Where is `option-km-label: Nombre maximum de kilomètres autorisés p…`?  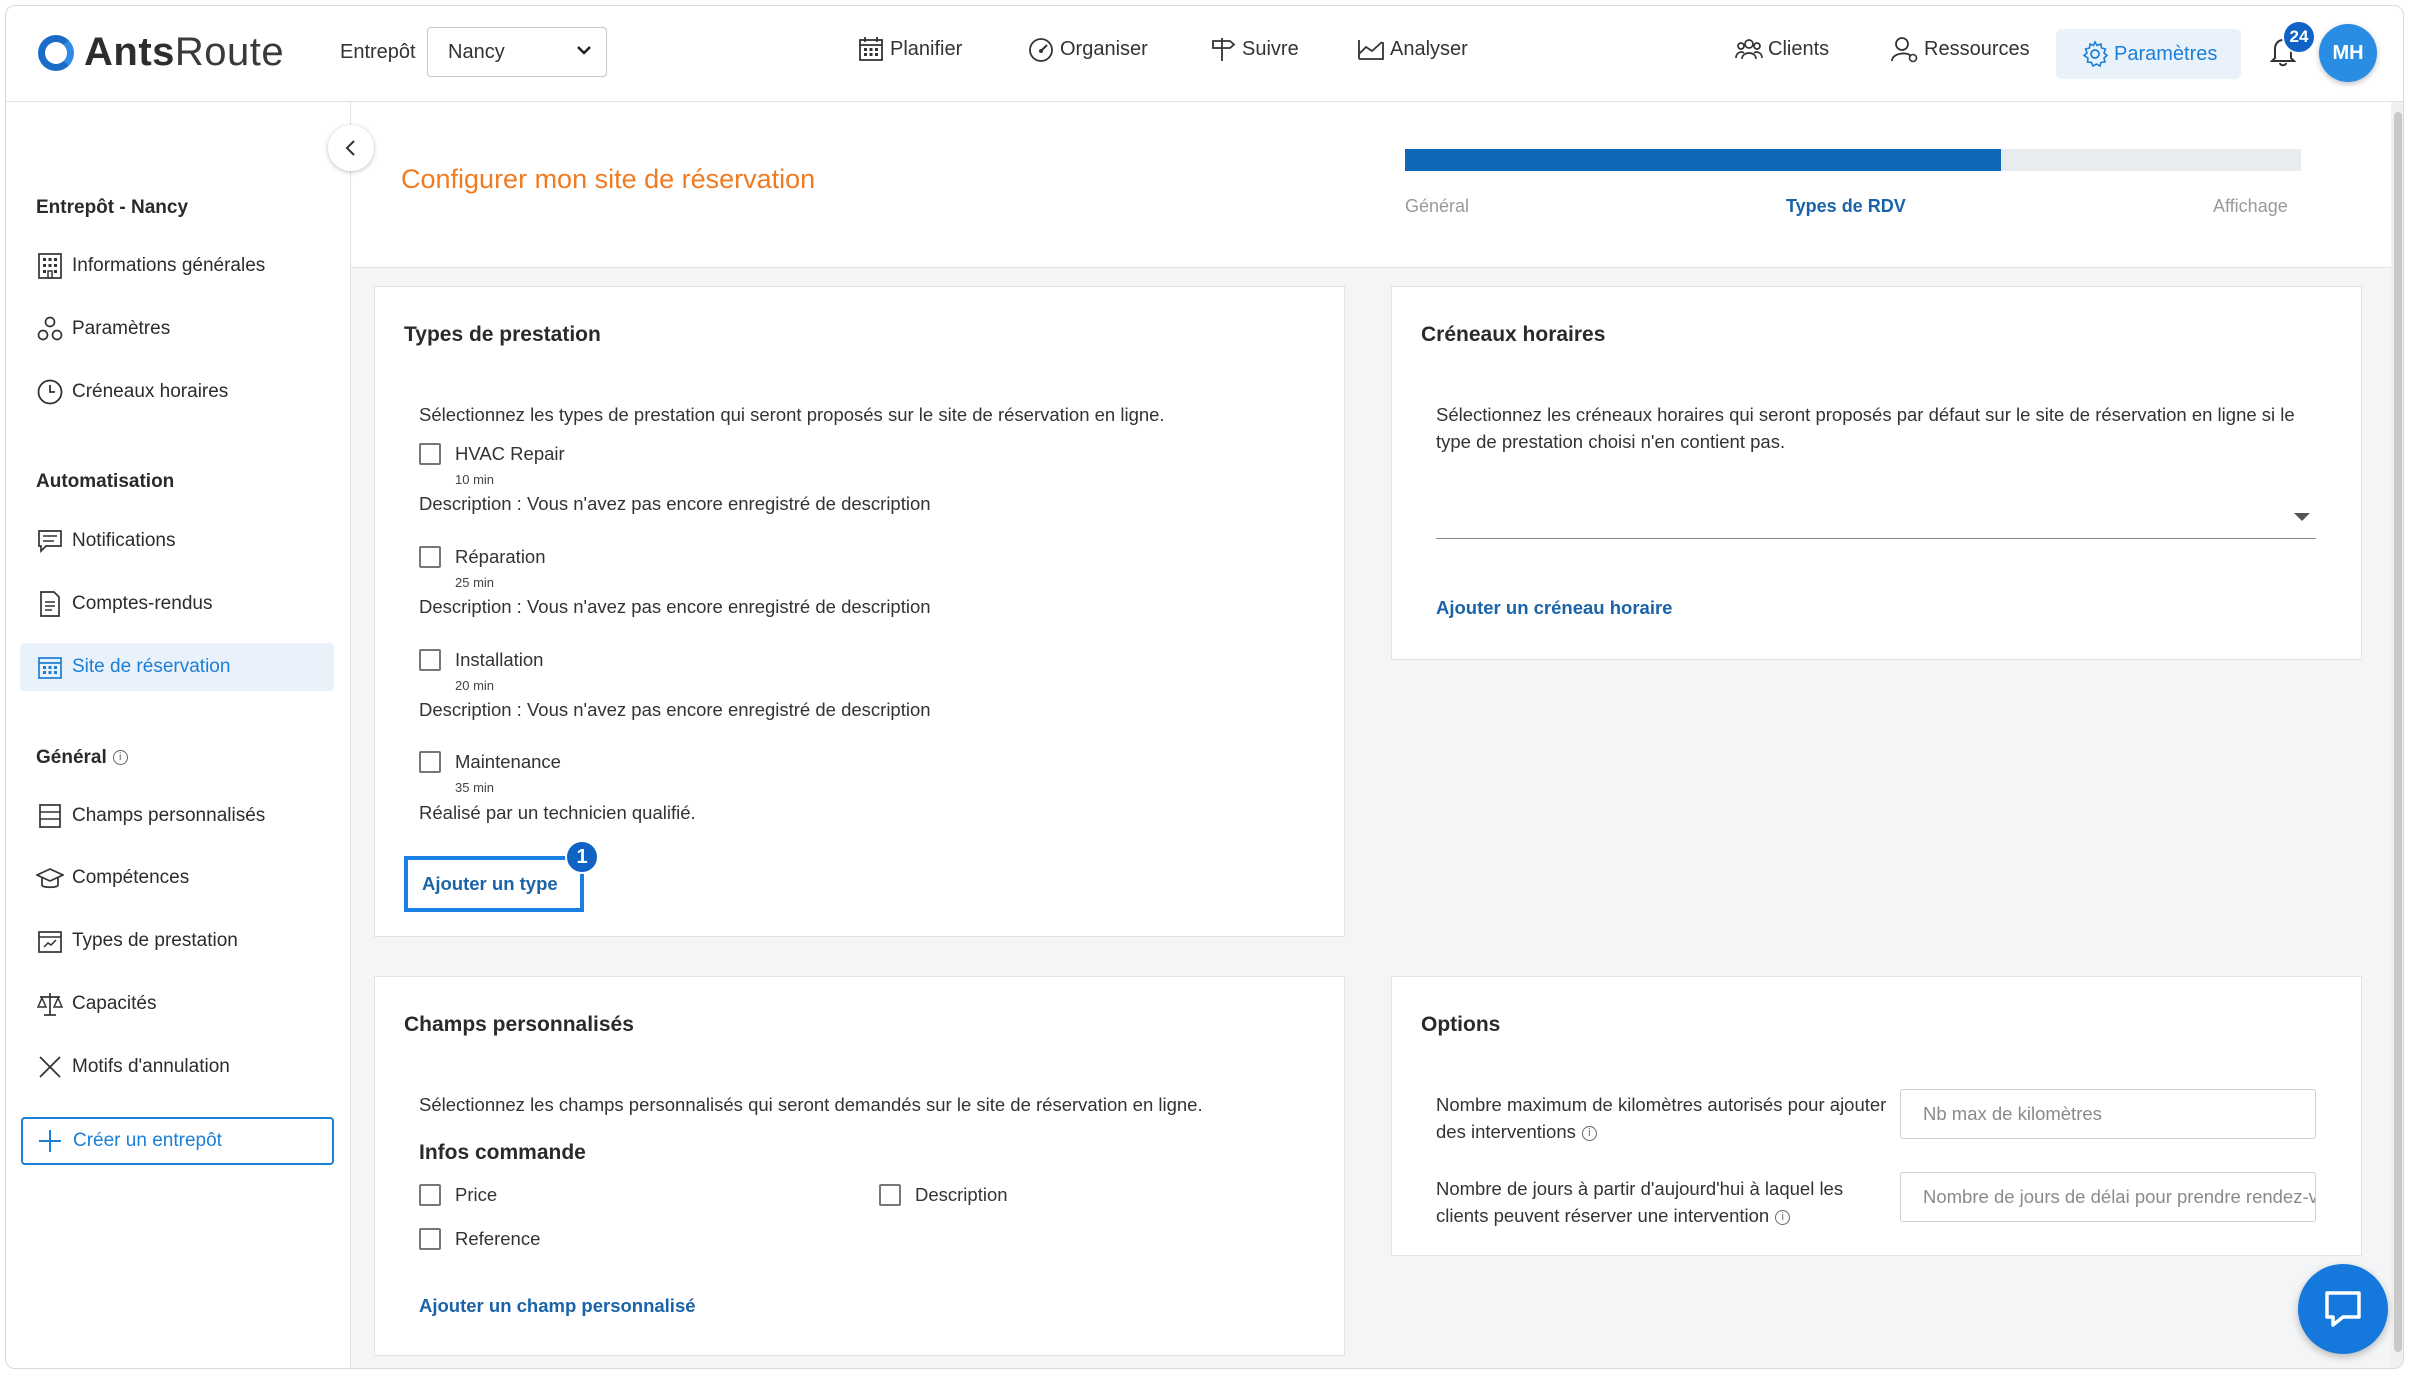
option-km-label: Nombre maximum de kilomètres autorisés p… is located at coordinates (1666, 1118).